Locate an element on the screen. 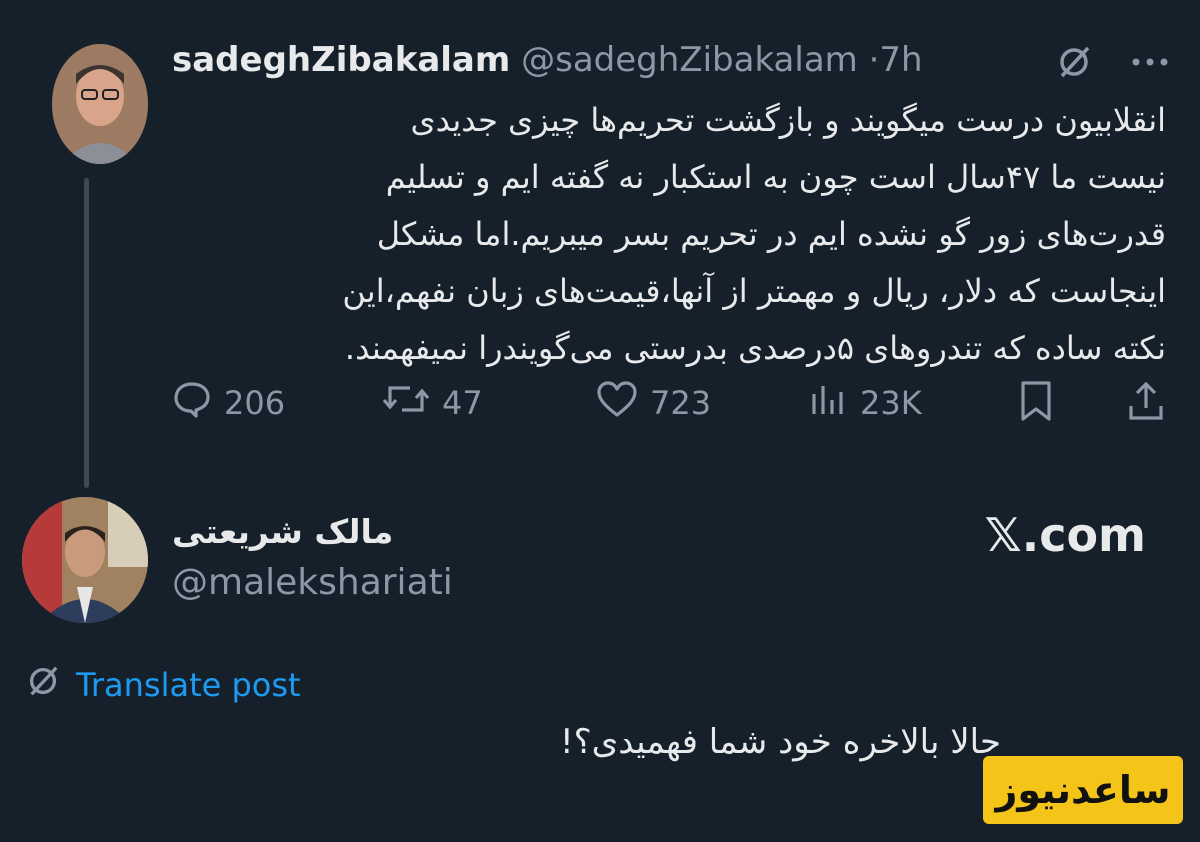  x-brand-label: 𝕏.com is located at coordinates (1065, 535).